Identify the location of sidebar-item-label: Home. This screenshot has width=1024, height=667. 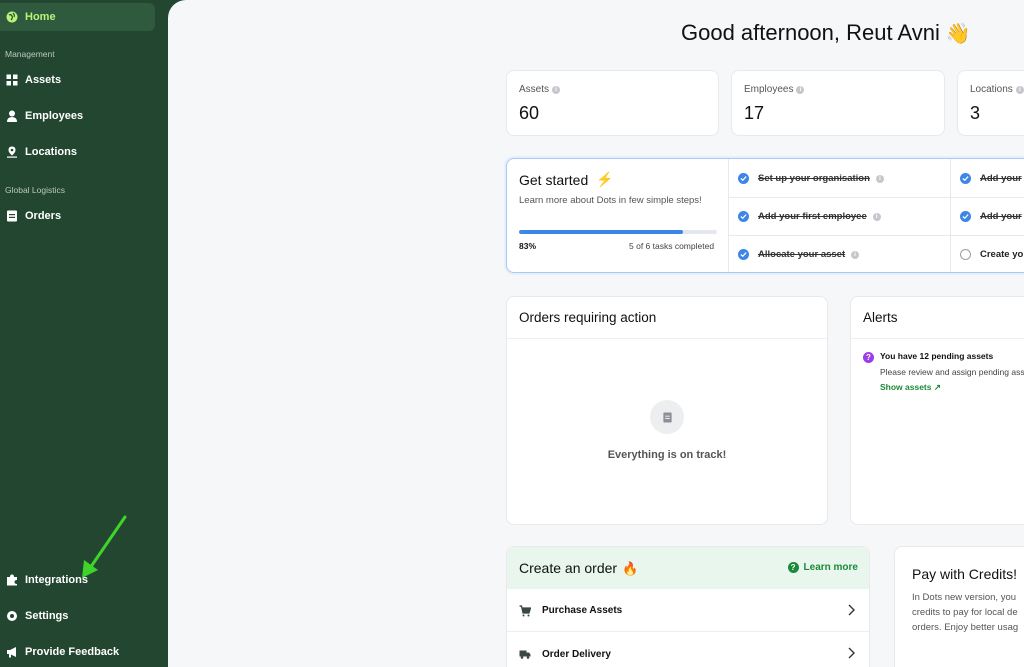
(40, 17).